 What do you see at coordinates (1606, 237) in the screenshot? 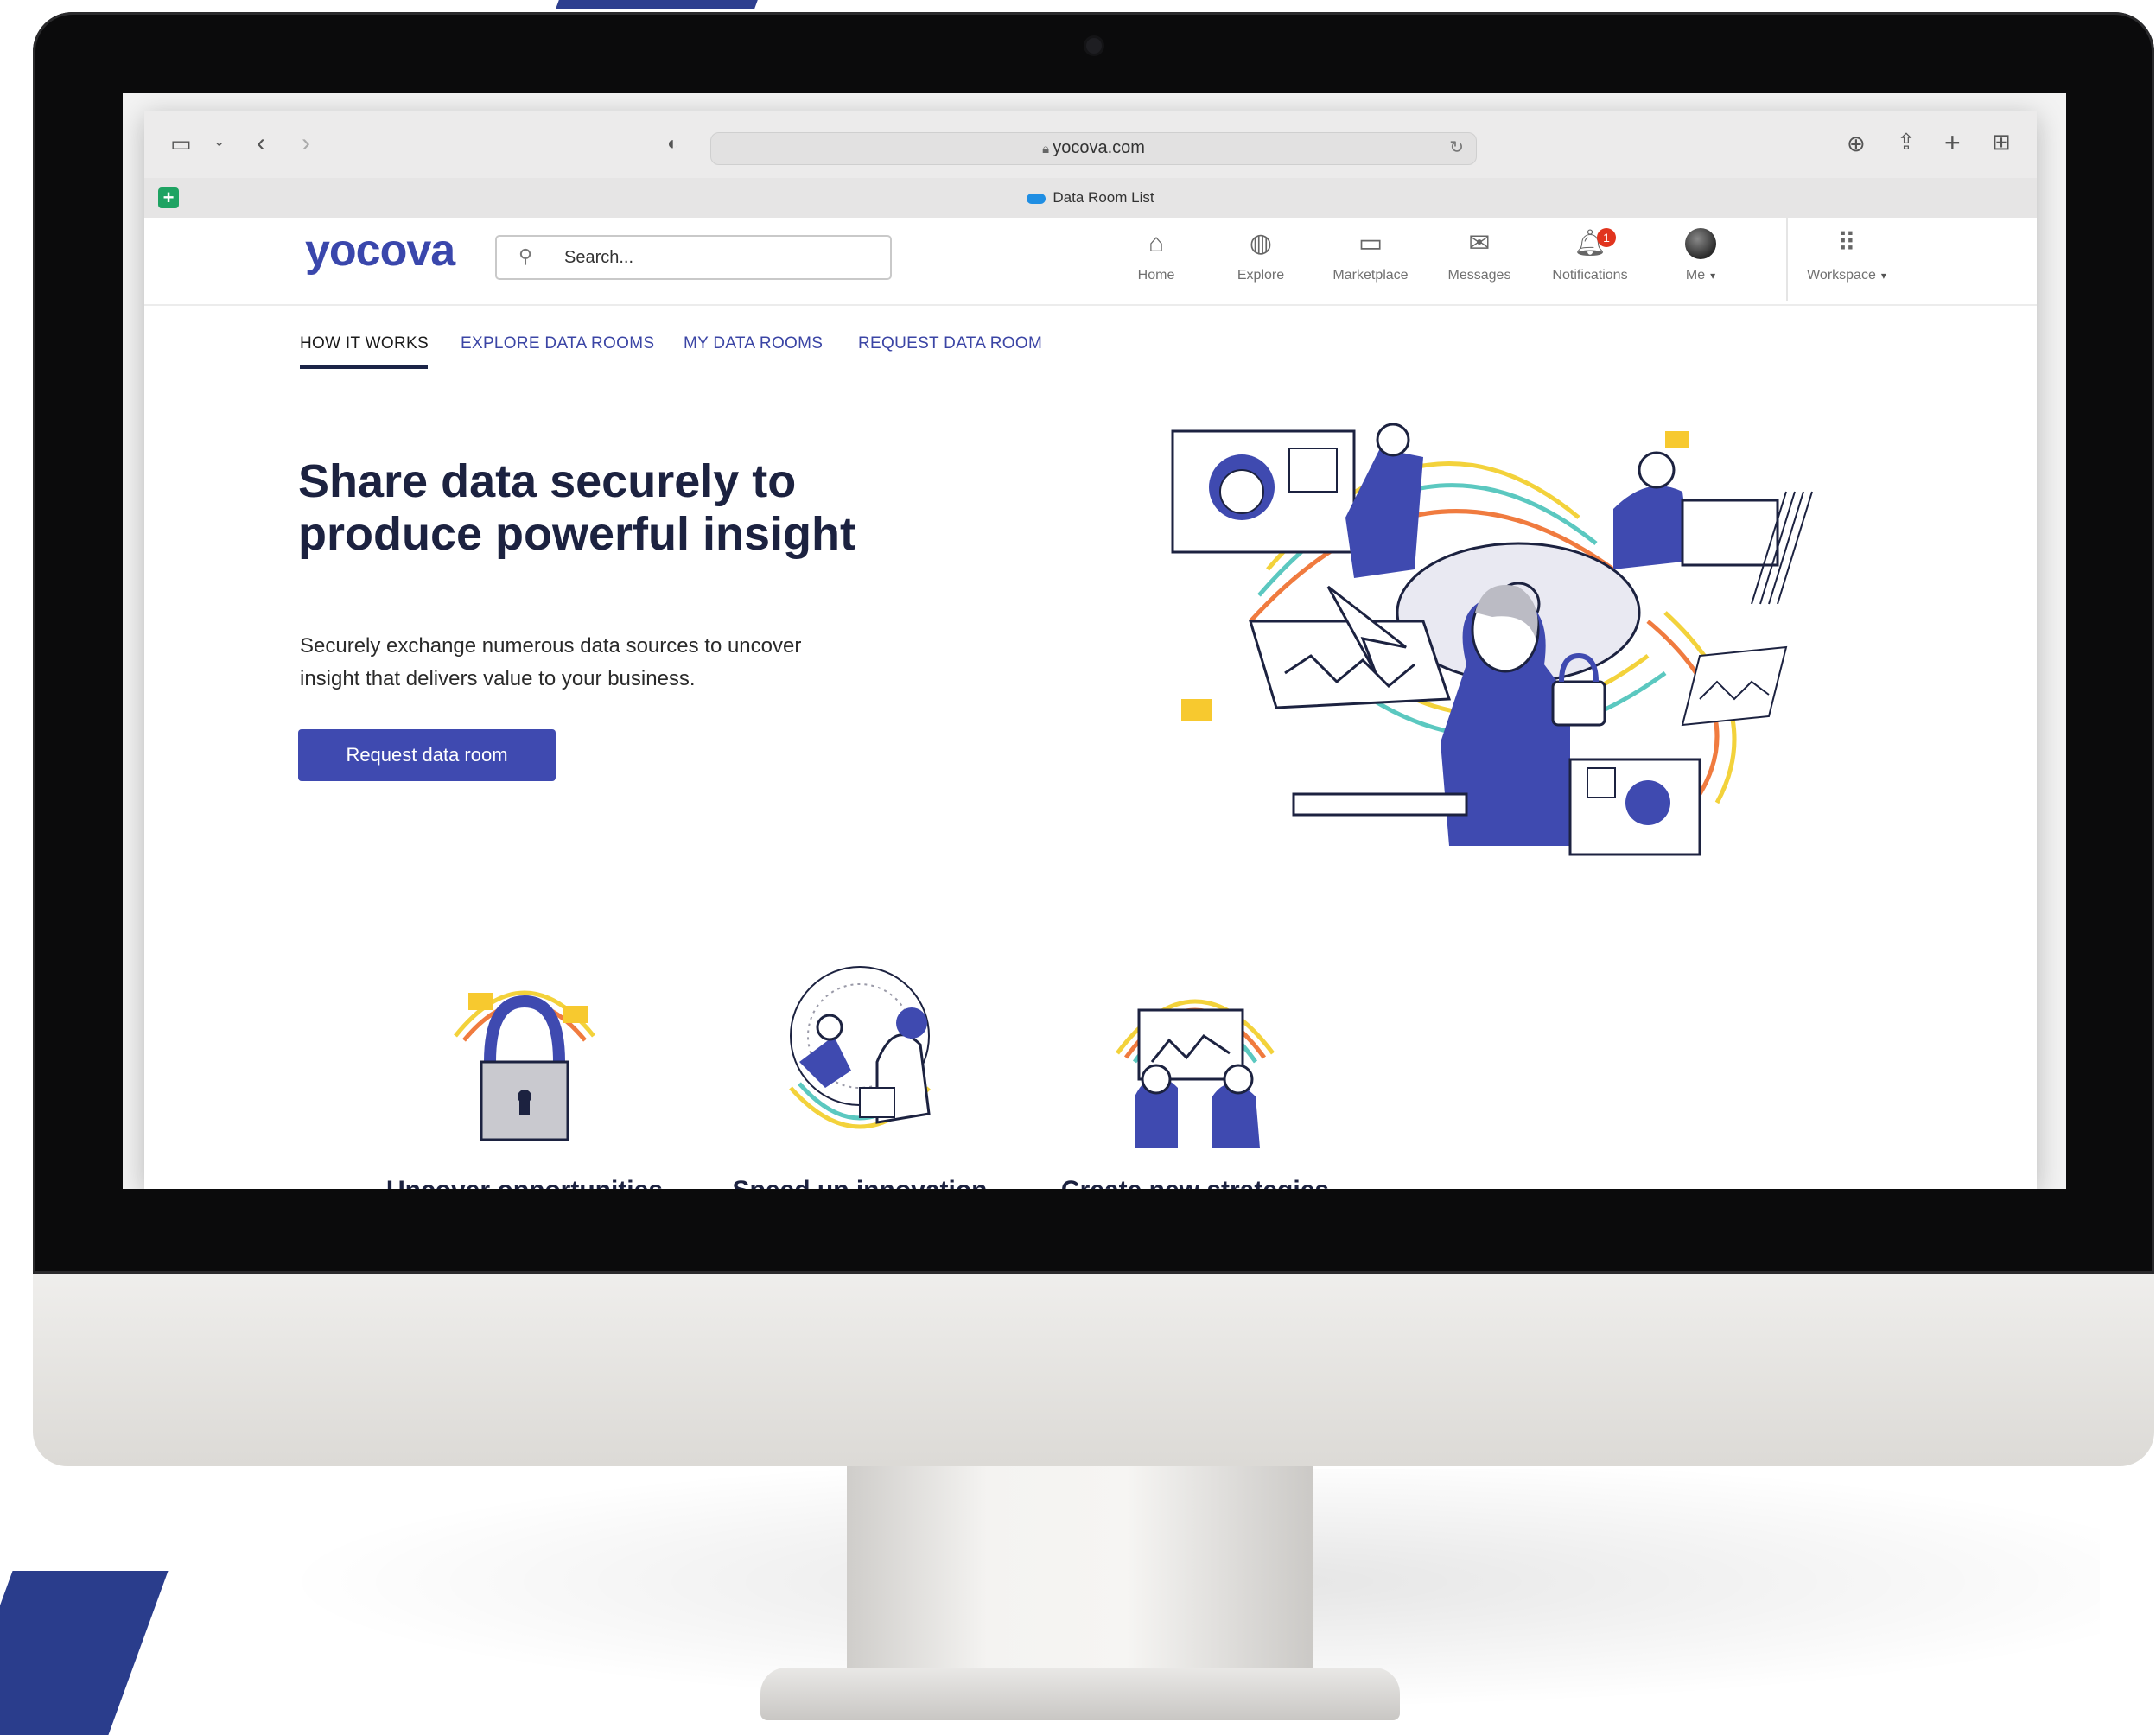
I see `notification-badge: 1` at bounding box center [1606, 237].